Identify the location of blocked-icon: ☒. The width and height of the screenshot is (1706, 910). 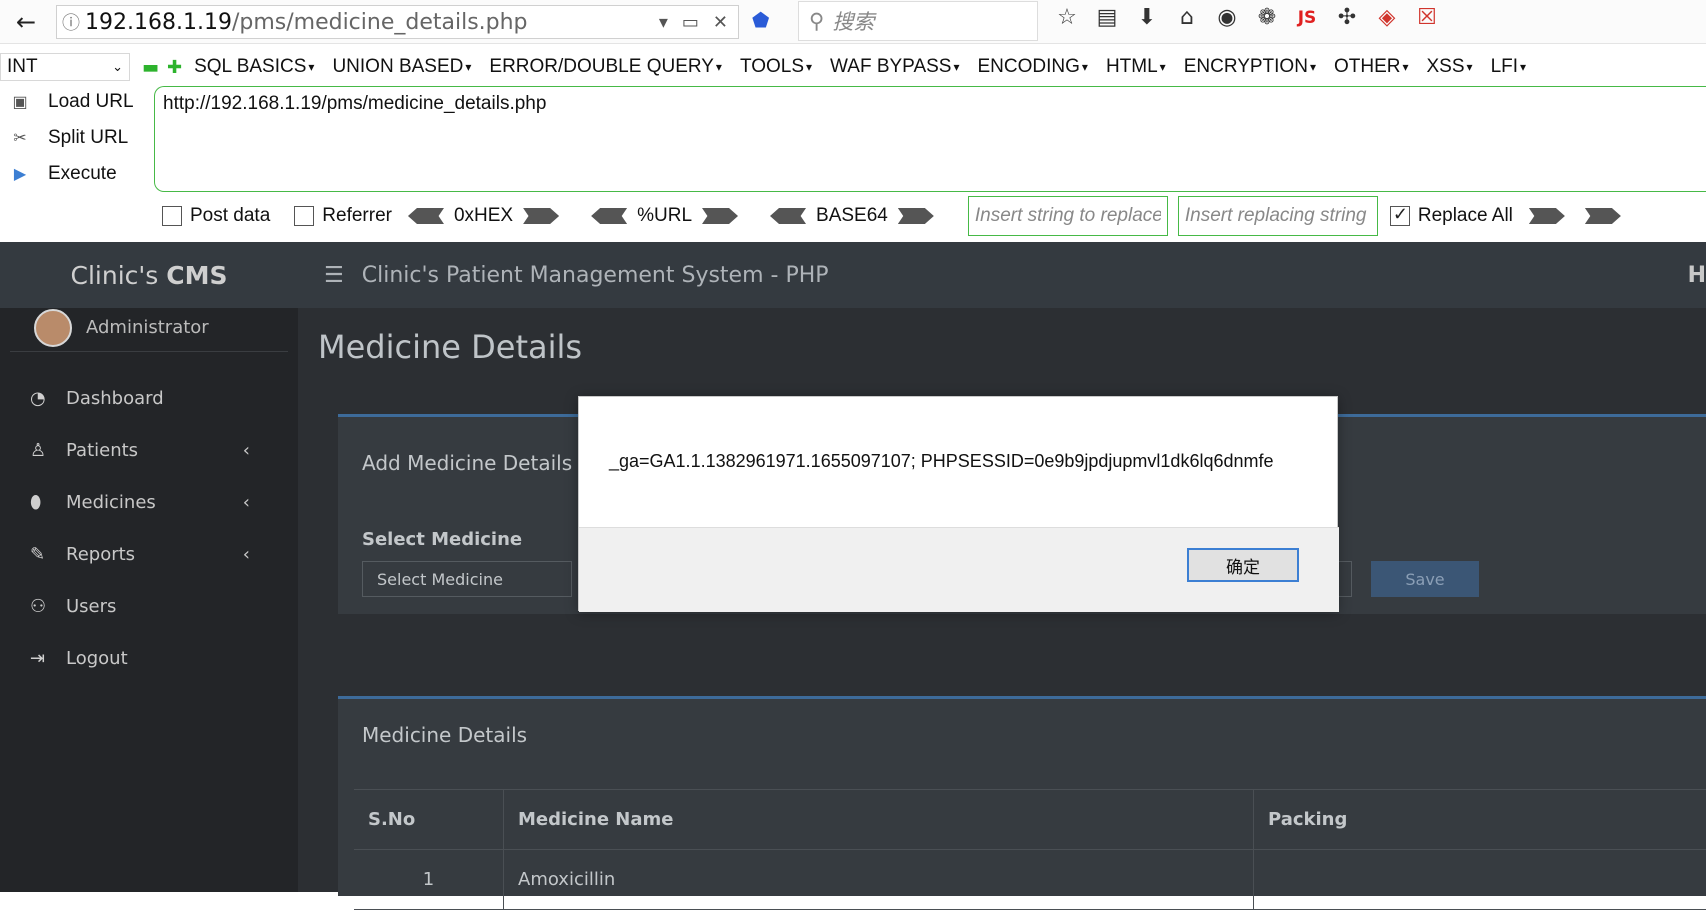
(1427, 17).